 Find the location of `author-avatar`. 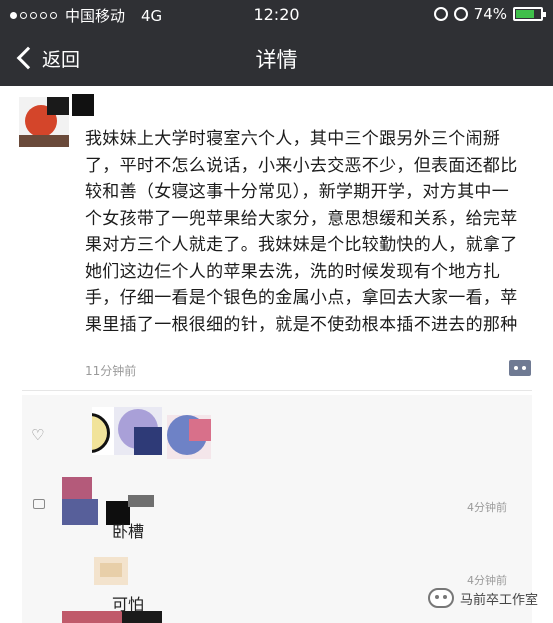

author-avatar is located at coordinates (44, 122).